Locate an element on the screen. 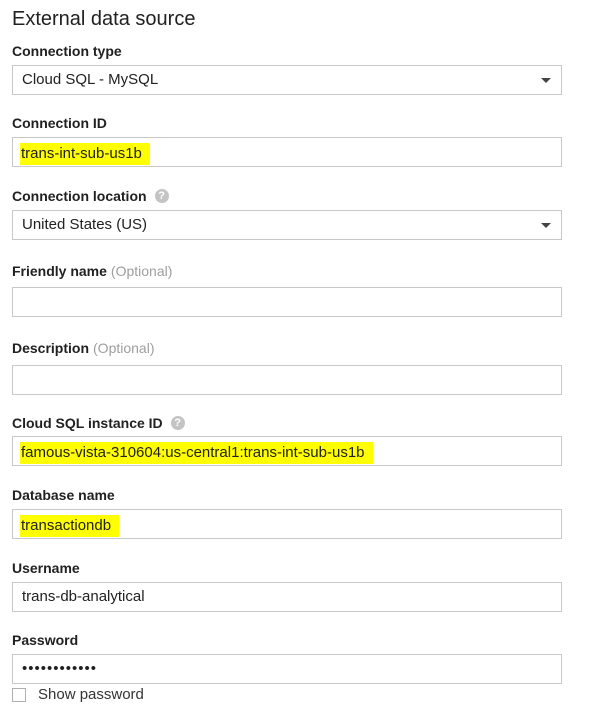 Image resolution: width=599 pixels, height=724 pixels. description-field: Description (Optional) is located at coordinates (287, 367).